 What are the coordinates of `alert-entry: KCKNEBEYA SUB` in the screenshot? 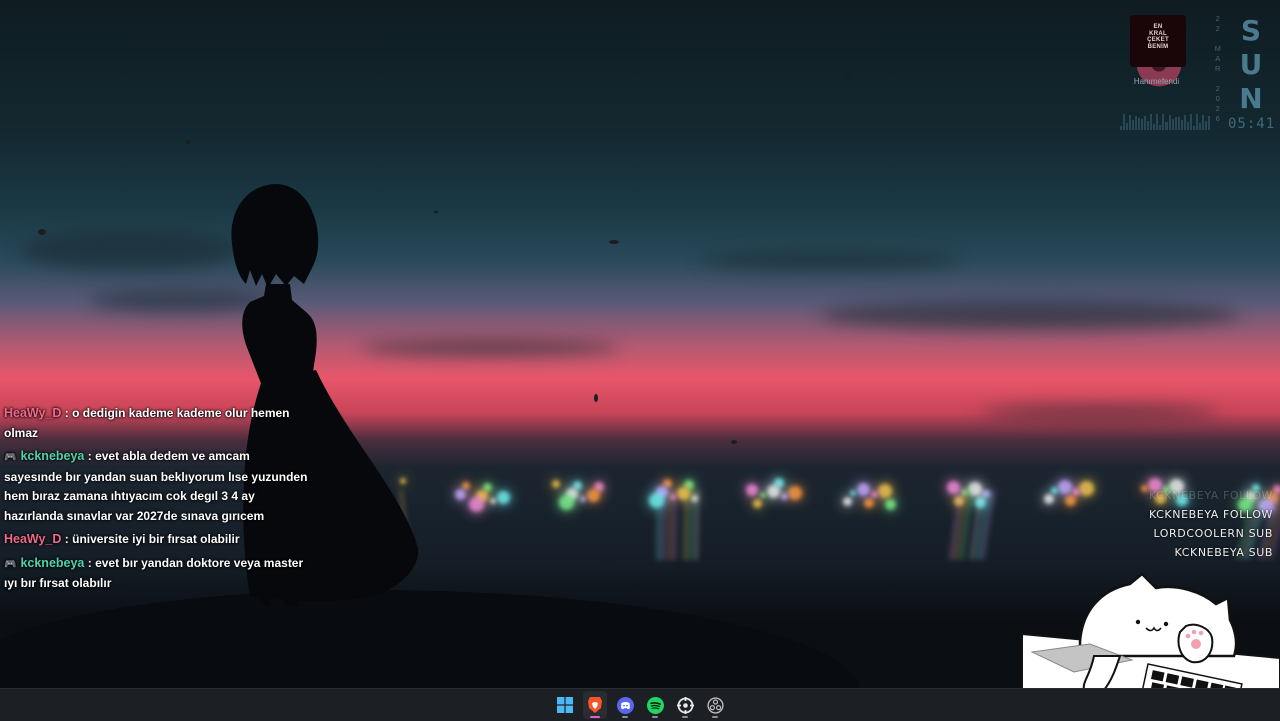 It's located at (1223, 552).